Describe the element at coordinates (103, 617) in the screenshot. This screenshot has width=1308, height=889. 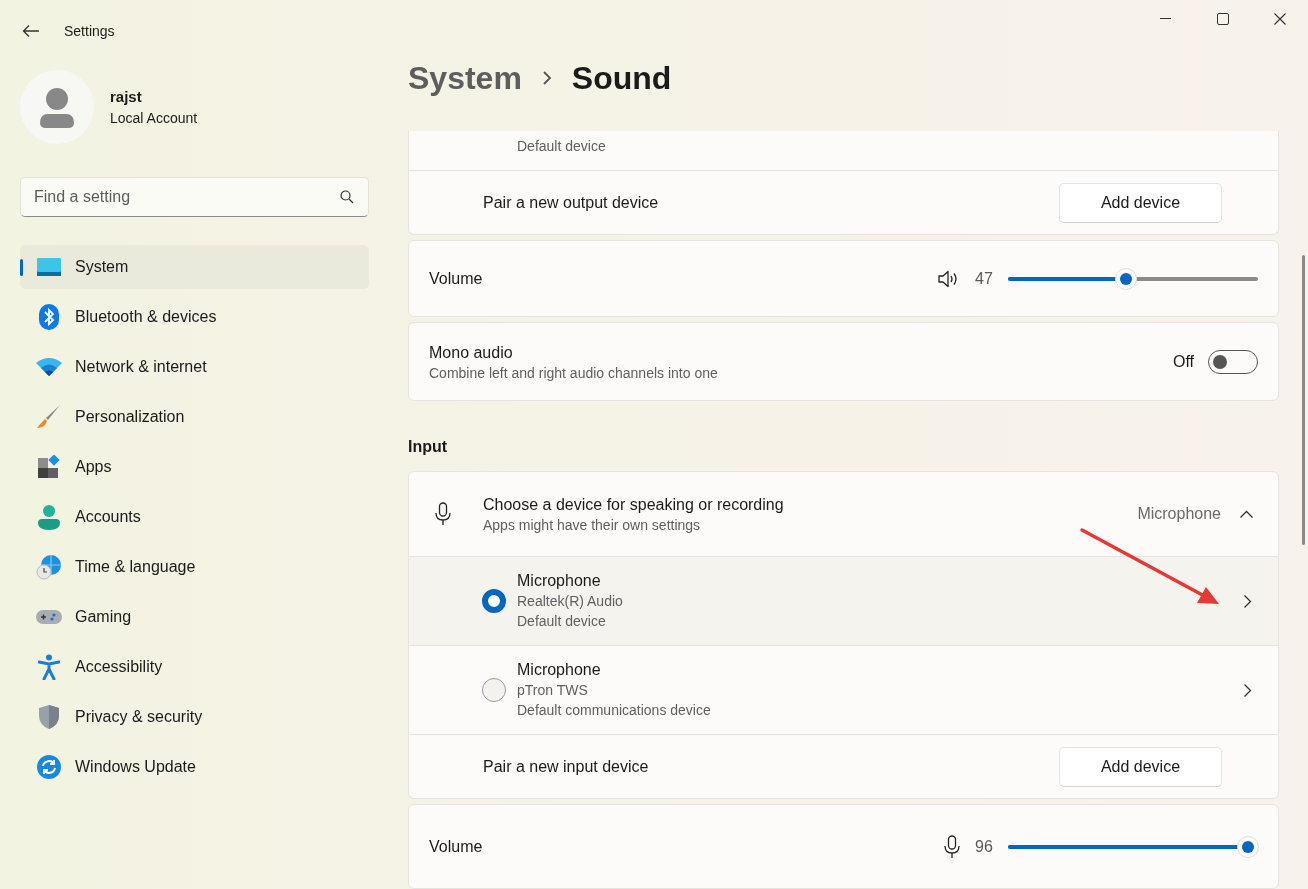
I see `sidebar-label: Gaming` at that location.